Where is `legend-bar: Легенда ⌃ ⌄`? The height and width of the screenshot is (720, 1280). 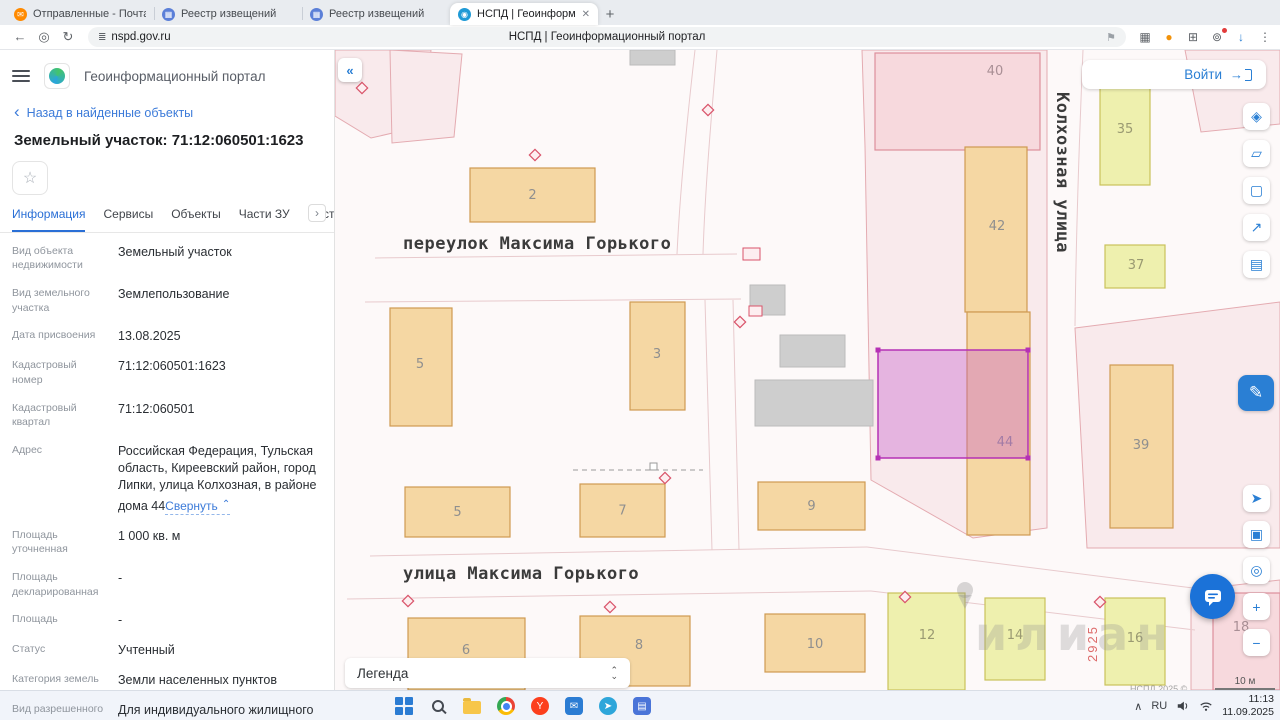 legend-bar: Легенда ⌃ ⌄ is located at coordinates (487, 673).